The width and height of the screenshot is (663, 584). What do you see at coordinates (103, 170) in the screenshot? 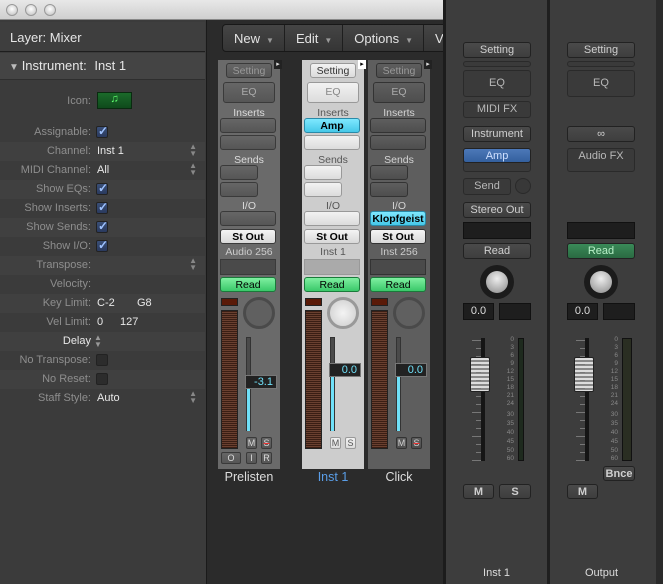
I see `row-value: All` at bounding box center [103, 170].